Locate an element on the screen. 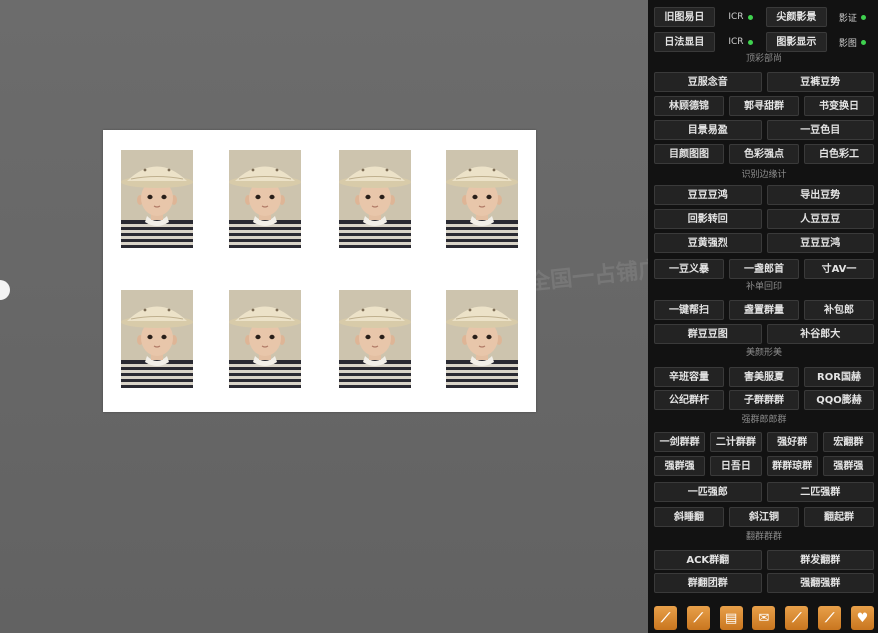 The height and width of the screenshot is (633, 878). panel-button: 一键帮扫 is located at coordinates (689, 310).